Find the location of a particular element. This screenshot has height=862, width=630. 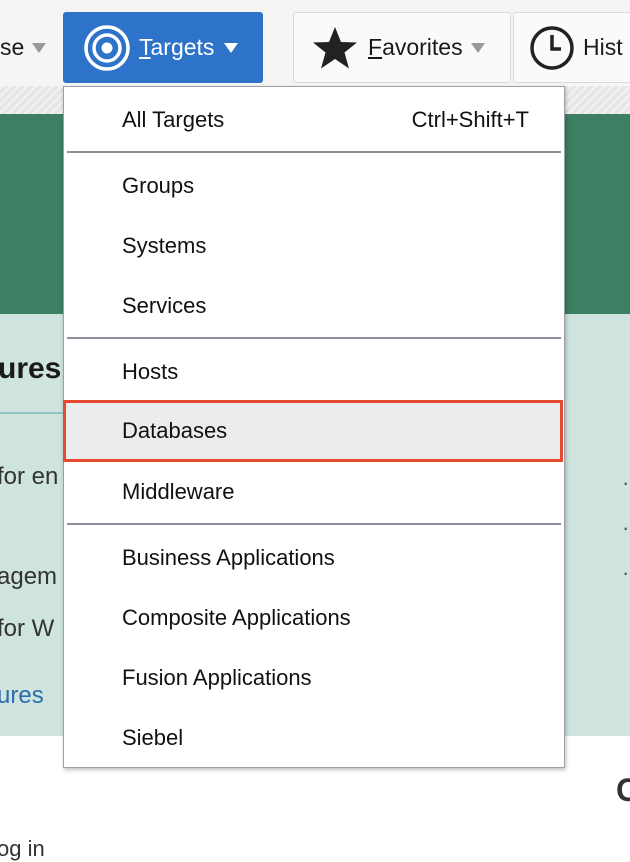

favorites-label-rest: avorites is located at coordinates (422, 47).